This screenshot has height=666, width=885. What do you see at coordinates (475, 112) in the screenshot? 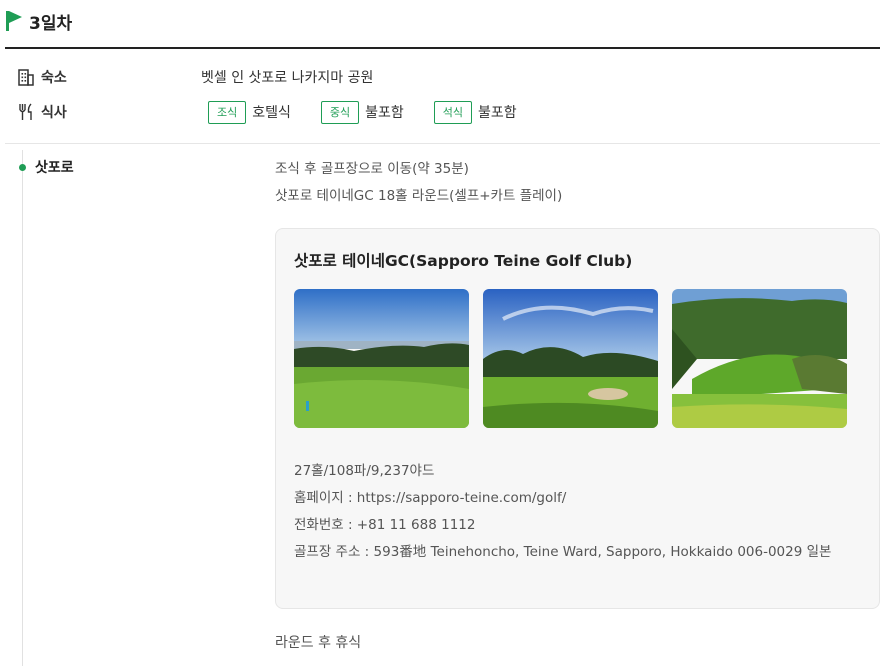
I see `meal-dinner: 석식 불포함` at bounding box center [475, 112].